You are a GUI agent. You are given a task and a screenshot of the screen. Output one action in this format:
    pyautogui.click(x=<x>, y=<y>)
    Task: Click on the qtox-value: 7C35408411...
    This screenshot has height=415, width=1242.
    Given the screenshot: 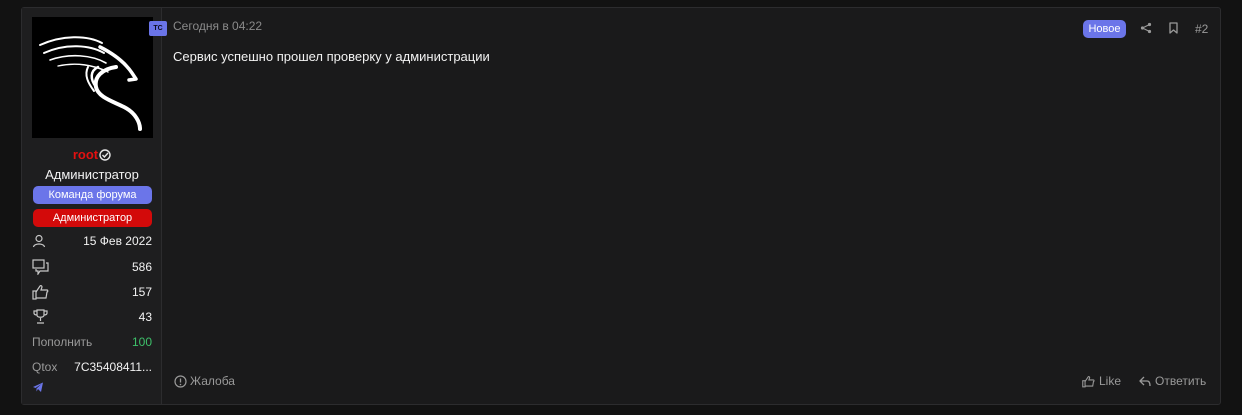 What is the action you would take?
    pyautogui.click(x=113, y=367)
    